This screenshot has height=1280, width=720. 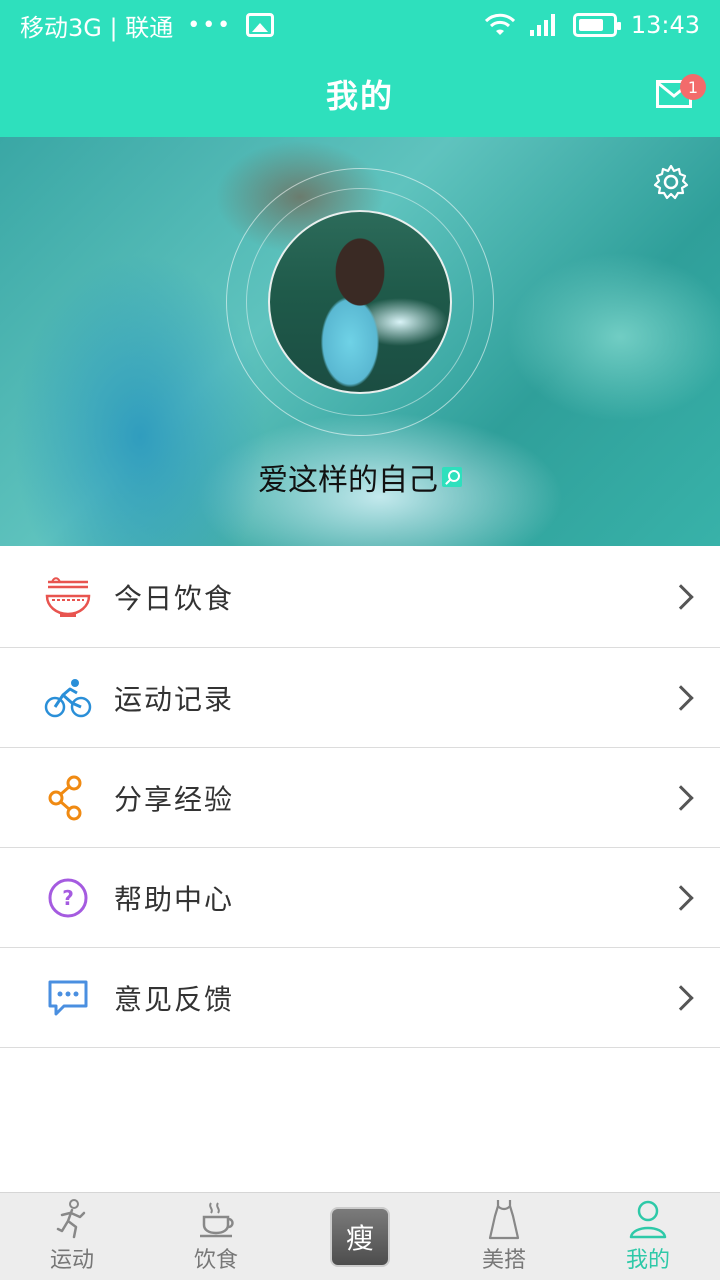 I want to click on person-icon, so click(x=648, y=1219).